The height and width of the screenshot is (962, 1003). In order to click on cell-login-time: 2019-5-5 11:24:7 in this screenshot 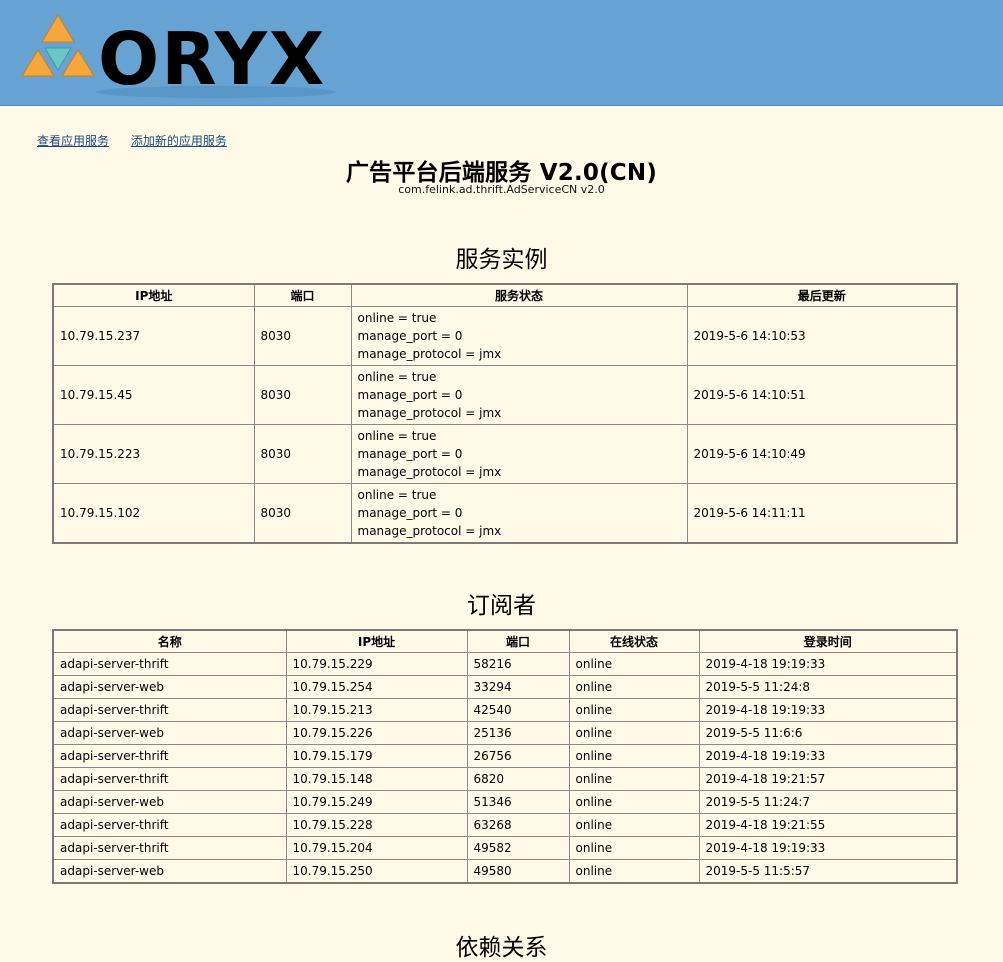, I will do `click(828, 802)`.